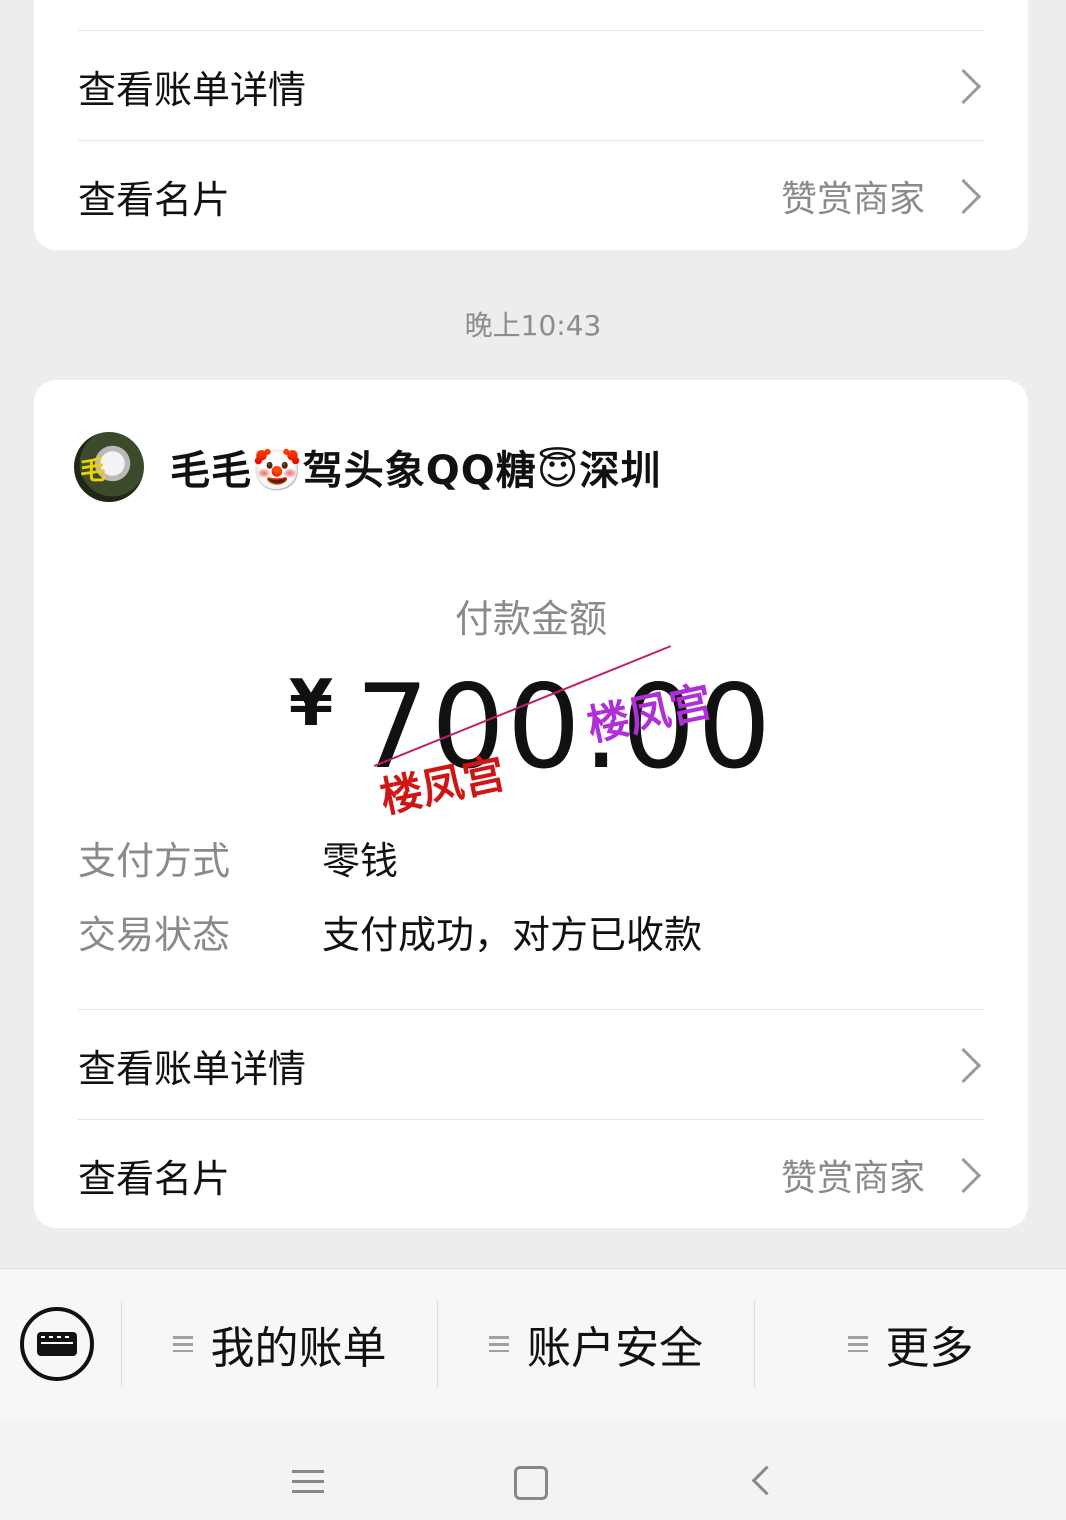 This screenshot has height=1520, width=1066. I want to click on message-timestamp: 晚上10:43, so click(533, 325).